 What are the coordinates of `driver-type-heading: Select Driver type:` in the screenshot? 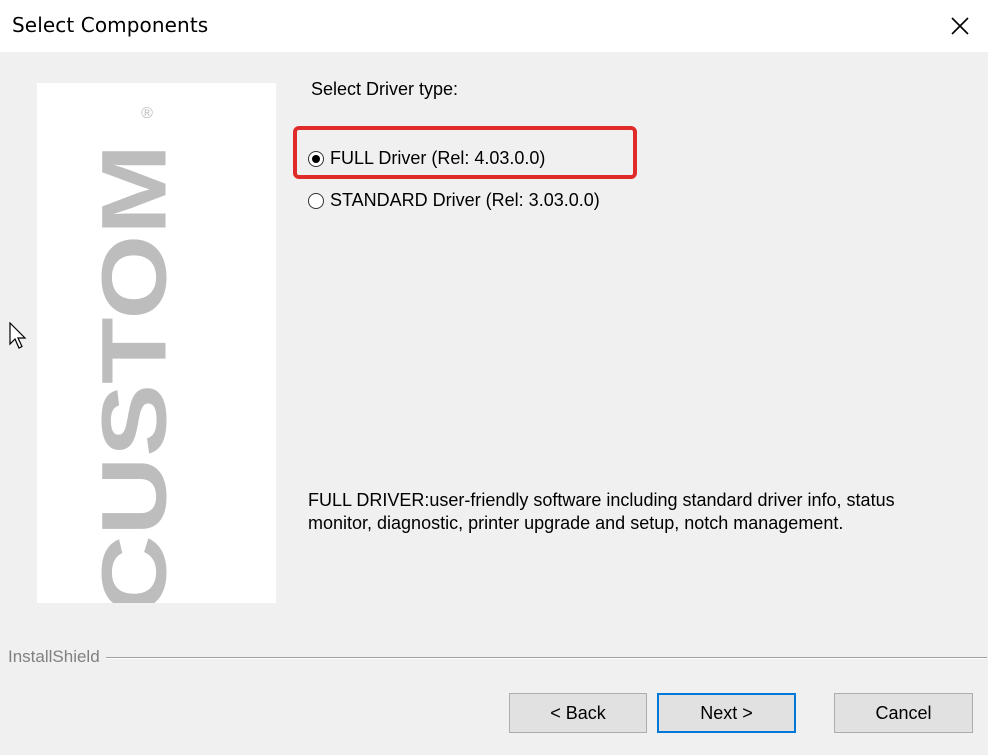 It's located at (385, 89).